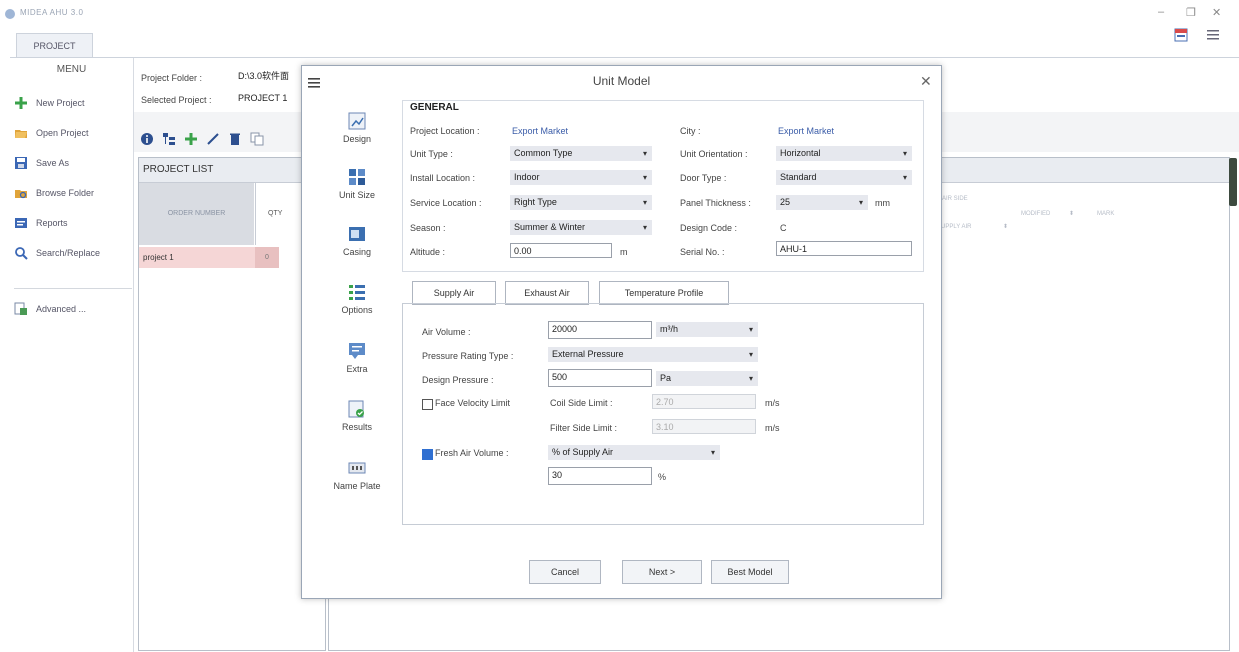 Image resolution: width=1239 pixels, height=652 pixels. What do you see at coordinates (772, 403) in the screenshot?
I see `coil-side-unit: m/s` at bounding box center [772, 403].